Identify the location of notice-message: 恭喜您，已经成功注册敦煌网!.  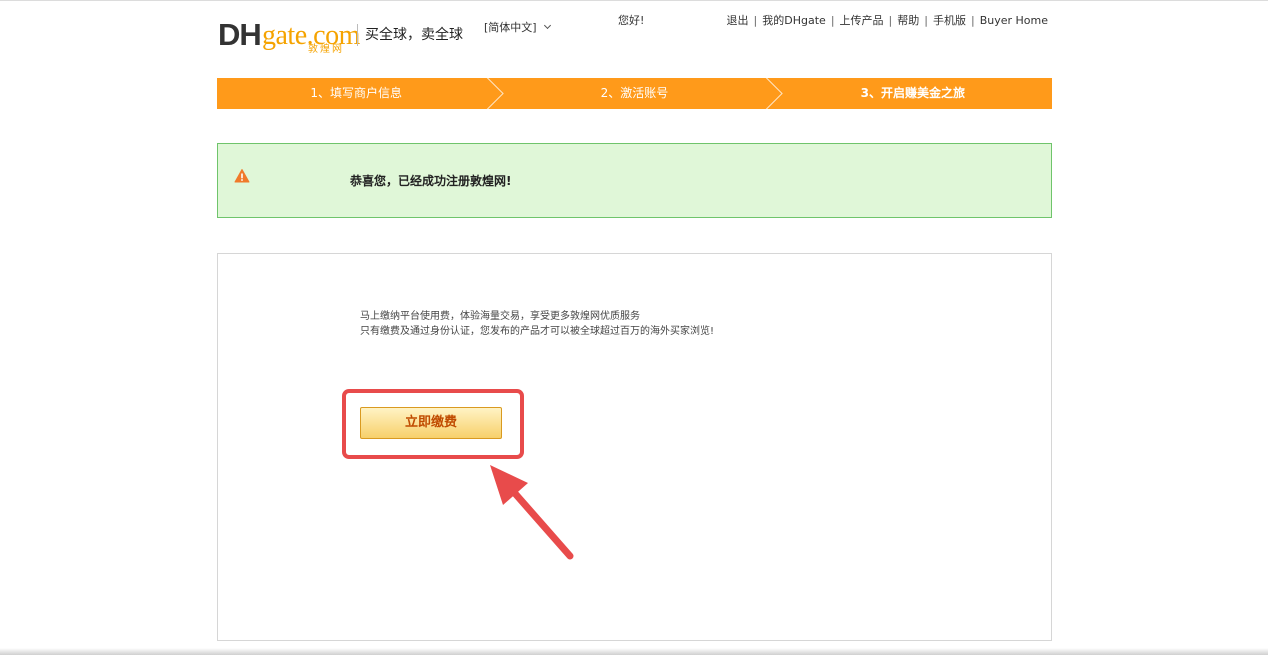
(431, 181).